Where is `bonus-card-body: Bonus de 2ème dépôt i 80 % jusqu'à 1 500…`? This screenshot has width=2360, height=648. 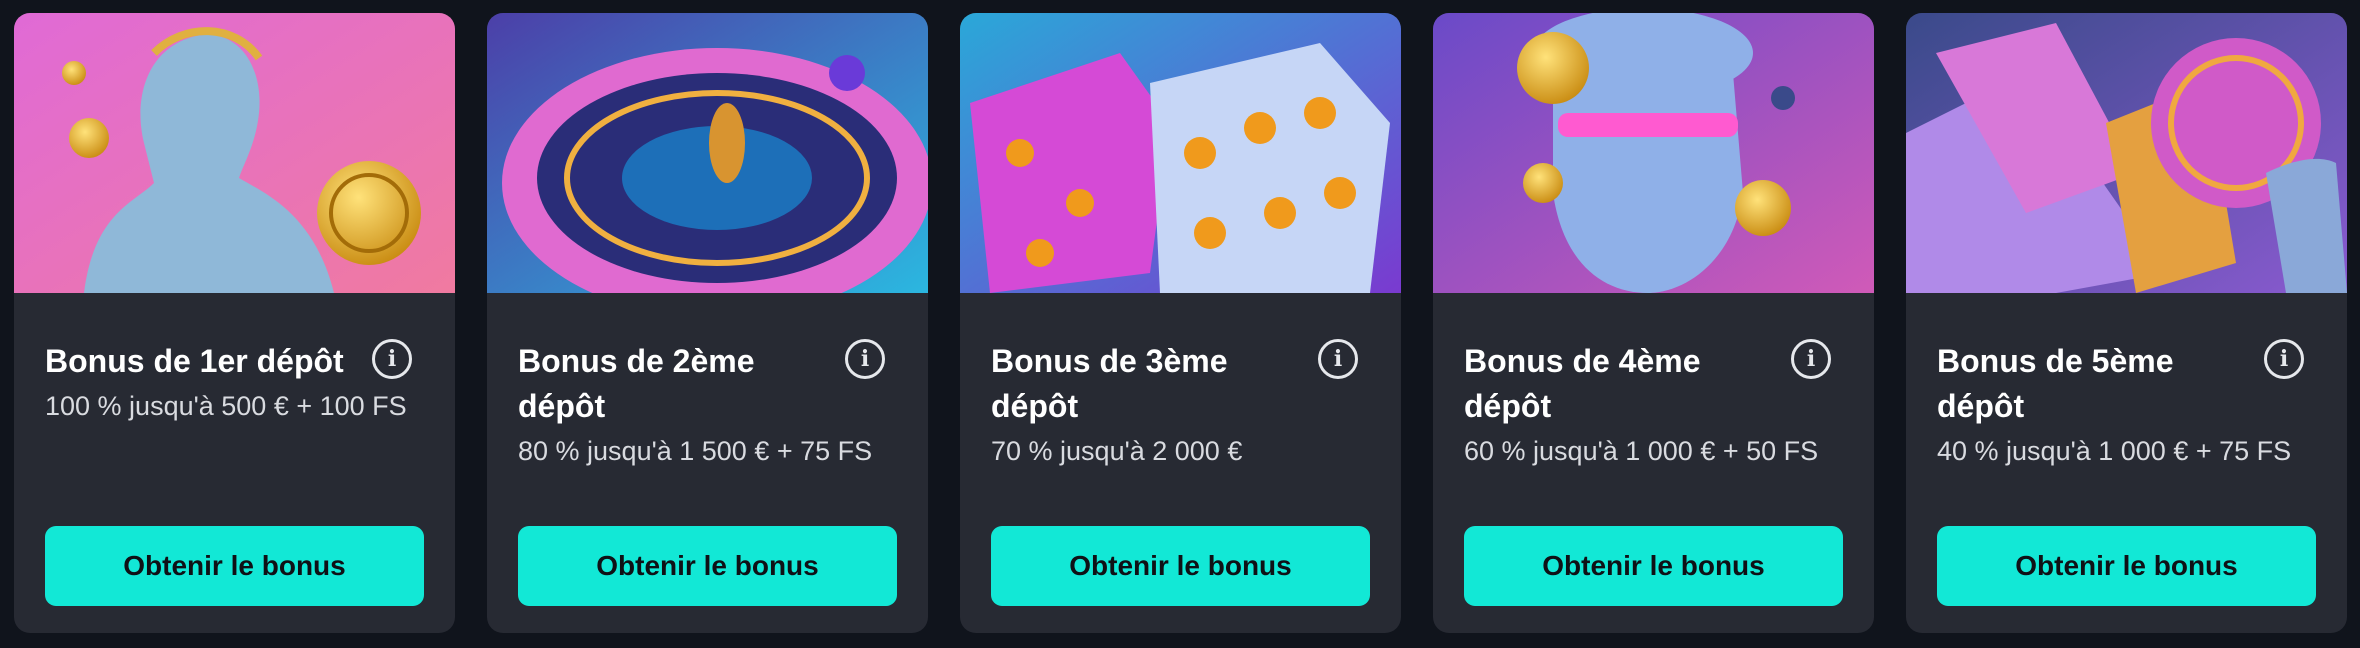
bonus-card-body: Bonus de 2ème dépôt i 80 % jusqu'à 1 500… is located at coordinates (707, 463).